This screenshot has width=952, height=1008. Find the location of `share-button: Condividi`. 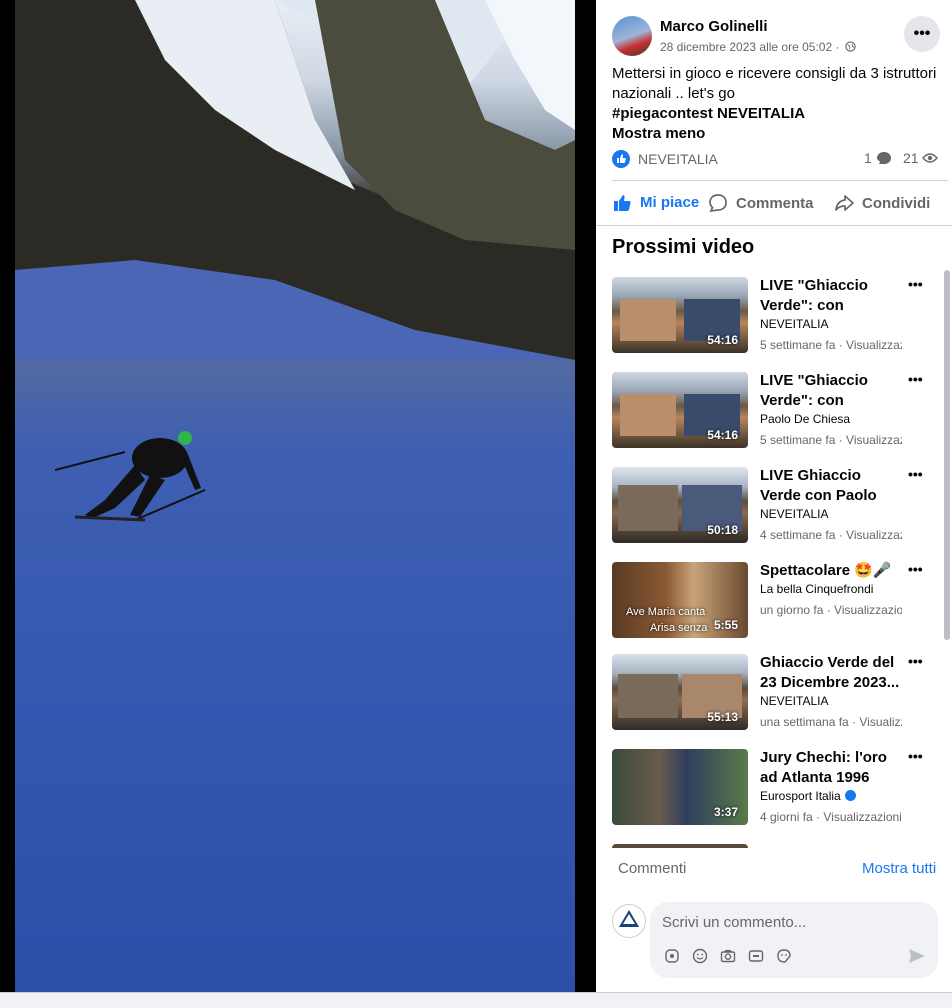

share-button: Condividi is located at coordinates (882, 203).